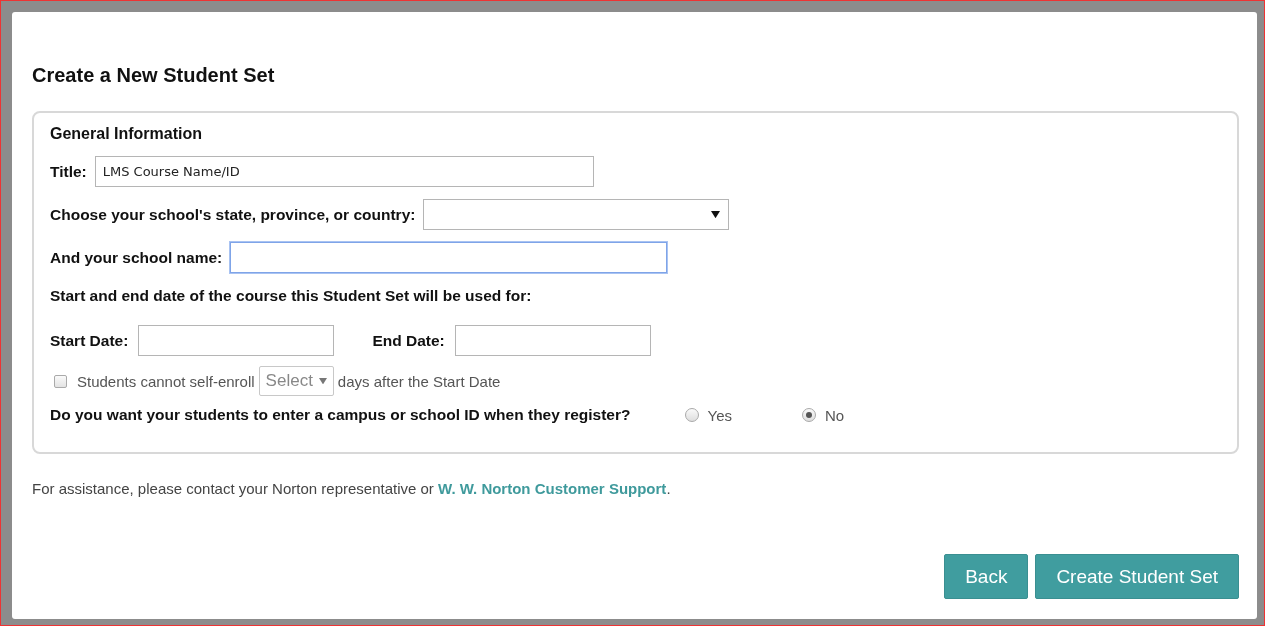 The image size is (1265, 626). Describe the element at coordinates (68, 171) in the screenshot. I see `field-label: Title:` at that location.